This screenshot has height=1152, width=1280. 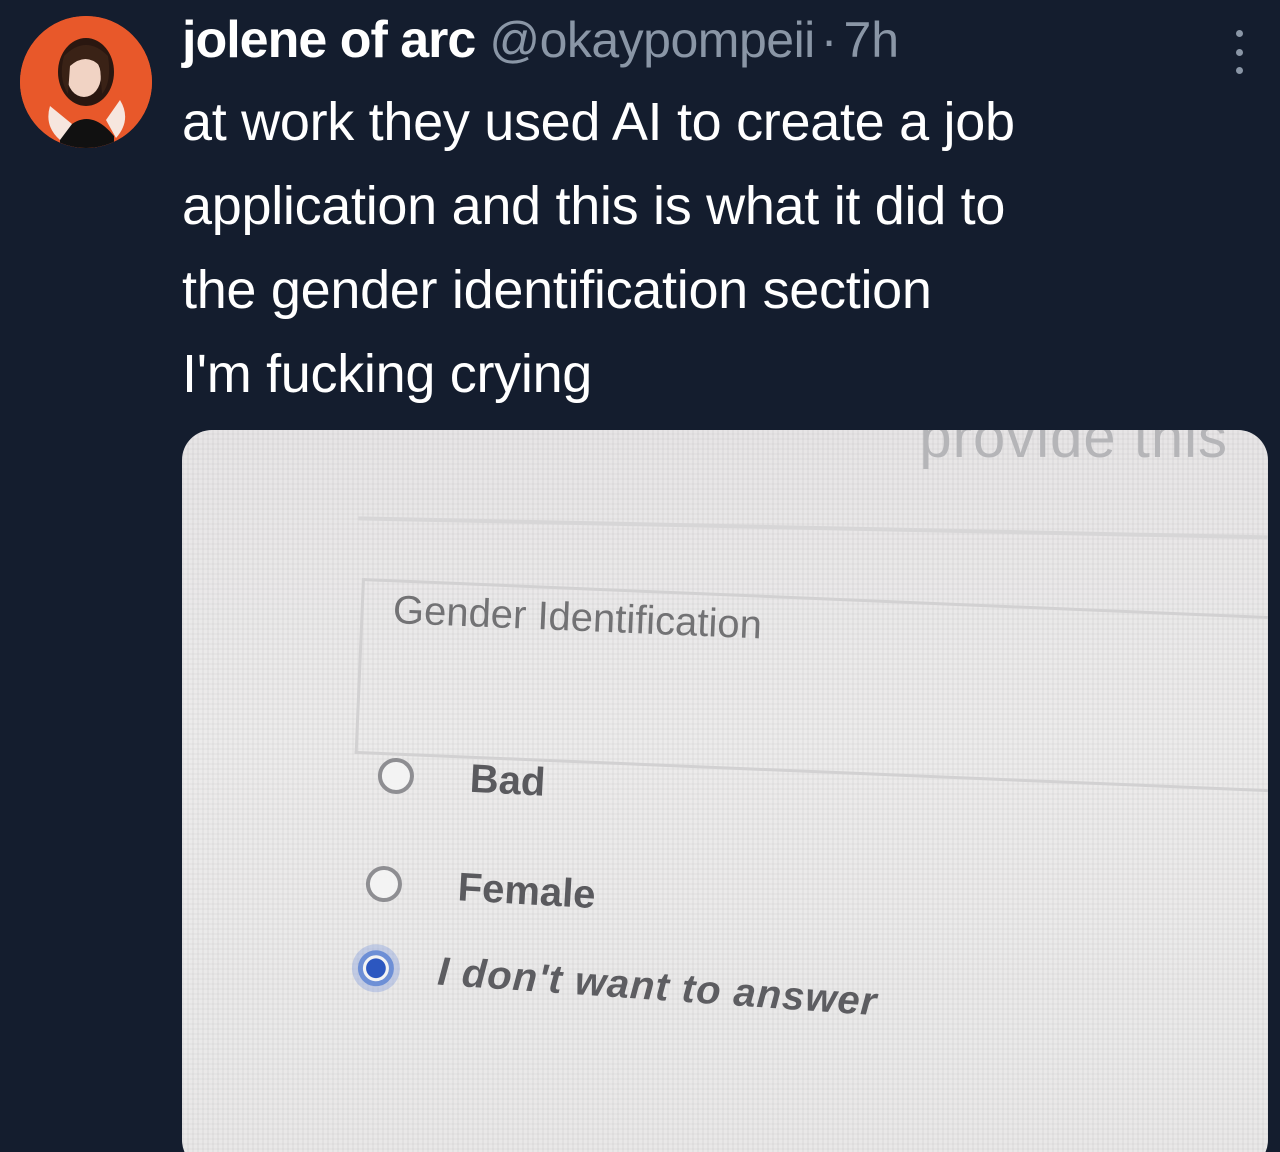 What do you see at coordinates (387, 374) in the screenshot?
I see `tweet-line: I'm fucking crying` at bounding box center [387, 374].